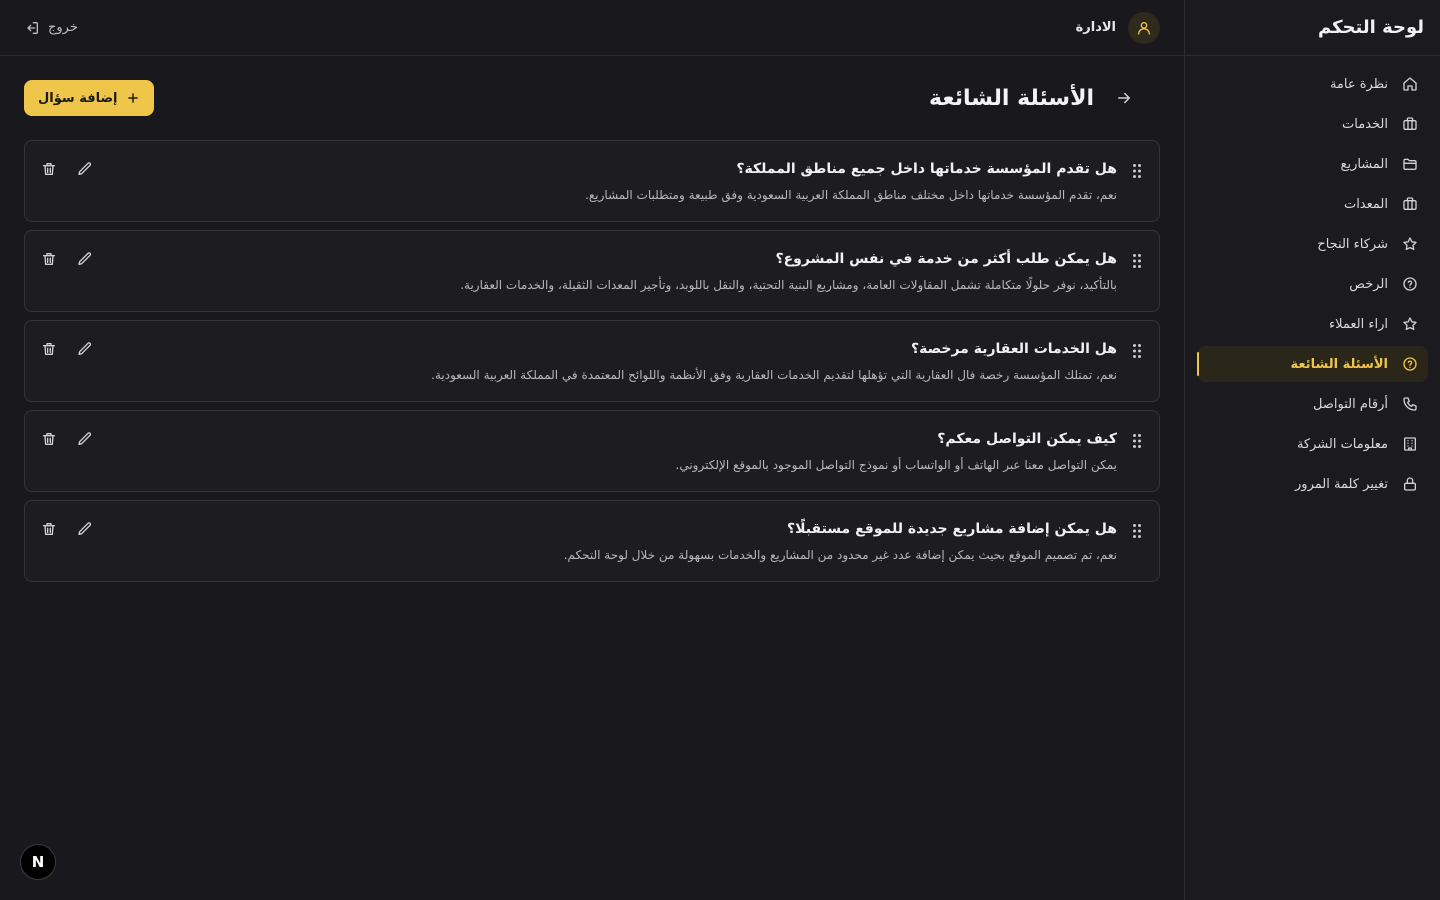 Image resolution: width=1440 pixels, height=900 pixels. Describe the element at coordinates (1339, 364) in the screenshot. I see `sidebar-item-label: الأسئلة الشائعة` at that location.